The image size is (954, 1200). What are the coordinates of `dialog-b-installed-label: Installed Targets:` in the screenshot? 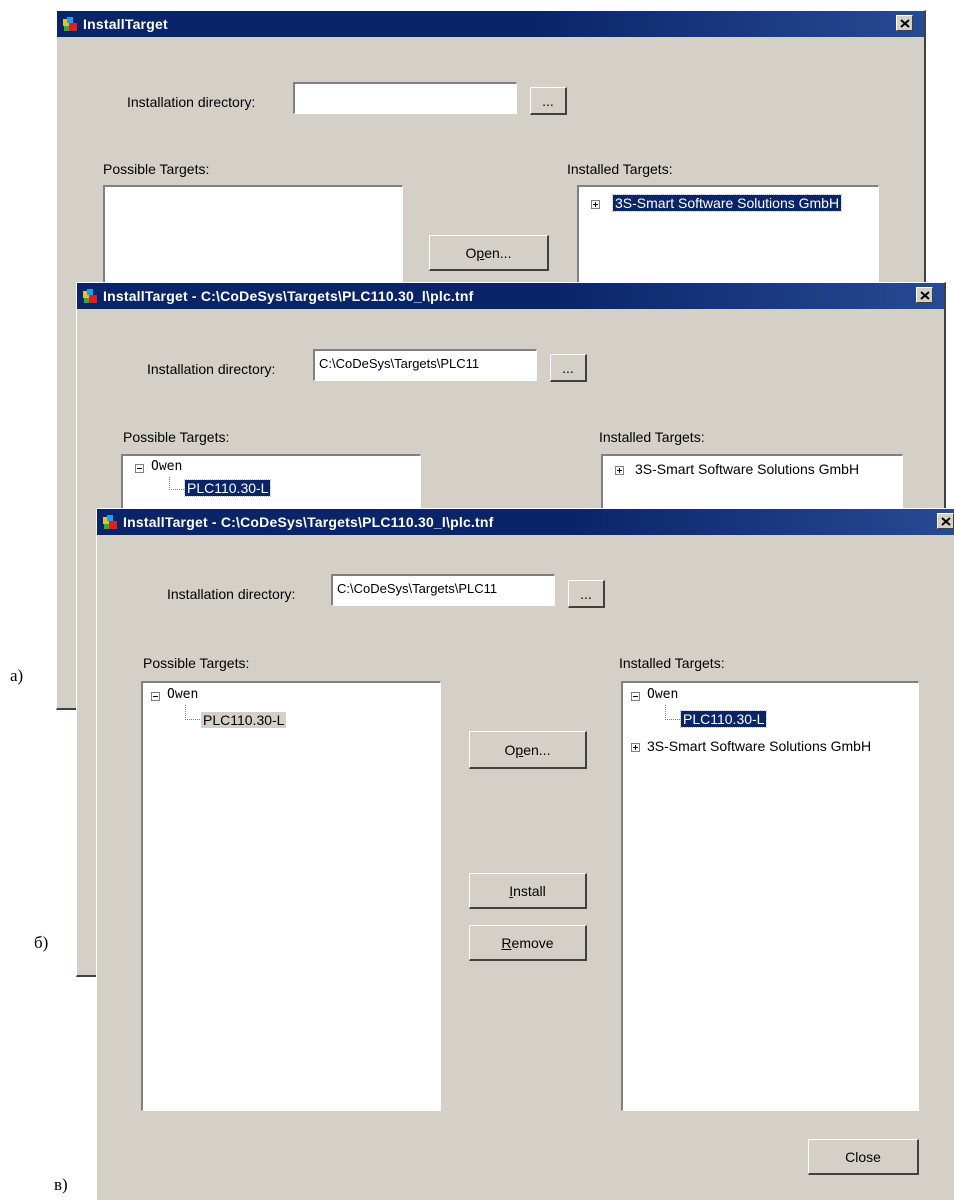 It's located at (652, 437).